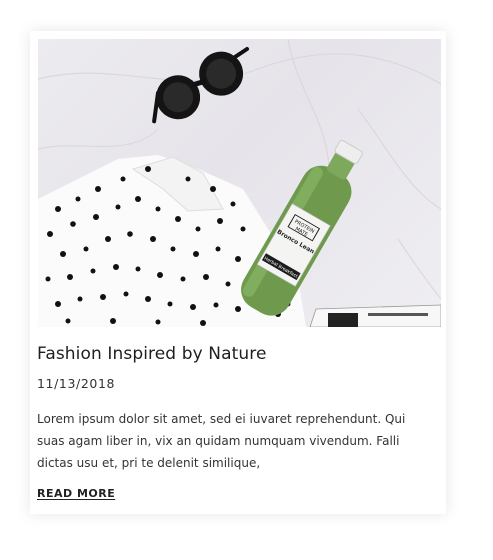 The image size is (493, 560). I want to click on magazine, so click(375, 315).